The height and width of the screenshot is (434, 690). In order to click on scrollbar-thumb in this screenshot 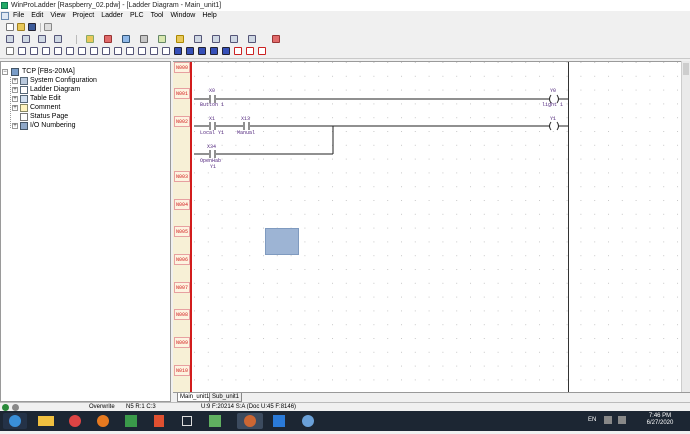, I will do `click(686, 69)`.